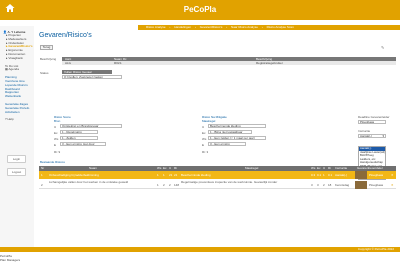  I want to click on bottom-info: PeCoPla Plan Managers, so click(10, 258).